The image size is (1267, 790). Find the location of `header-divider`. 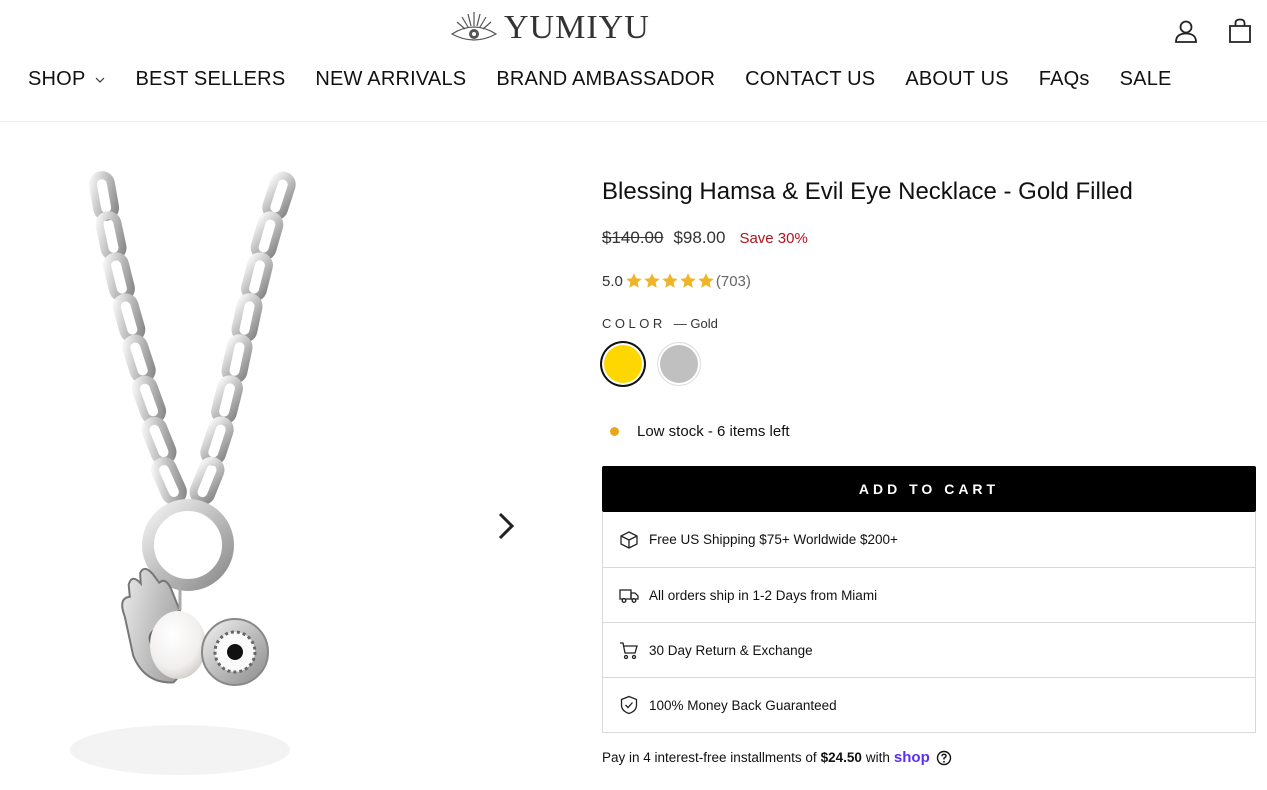

header-divider is located at coordinates (633, 121).